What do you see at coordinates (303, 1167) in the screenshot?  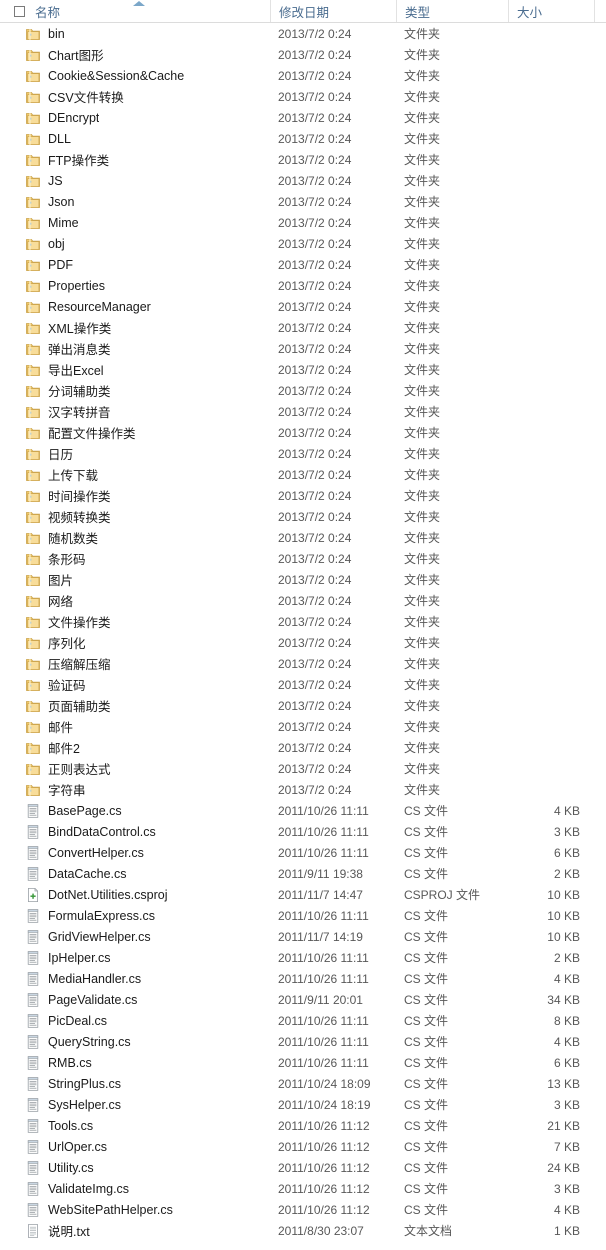 I see `file-row: Utility.cs 2011/10/26 11:12 CS 文件 24 KB` at bounding box center [303, 1167].